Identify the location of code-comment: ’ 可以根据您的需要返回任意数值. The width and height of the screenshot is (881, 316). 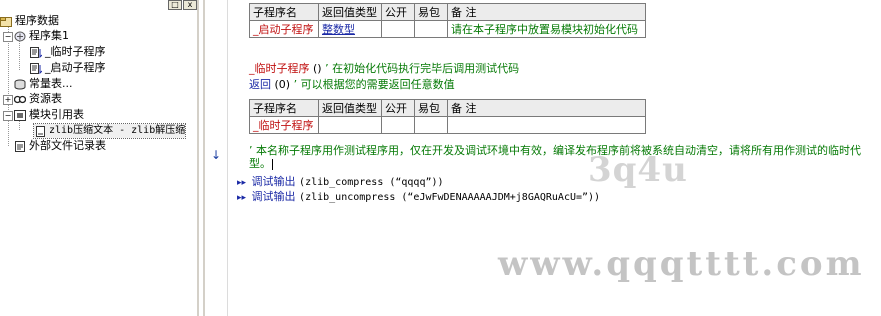
(374, 84).